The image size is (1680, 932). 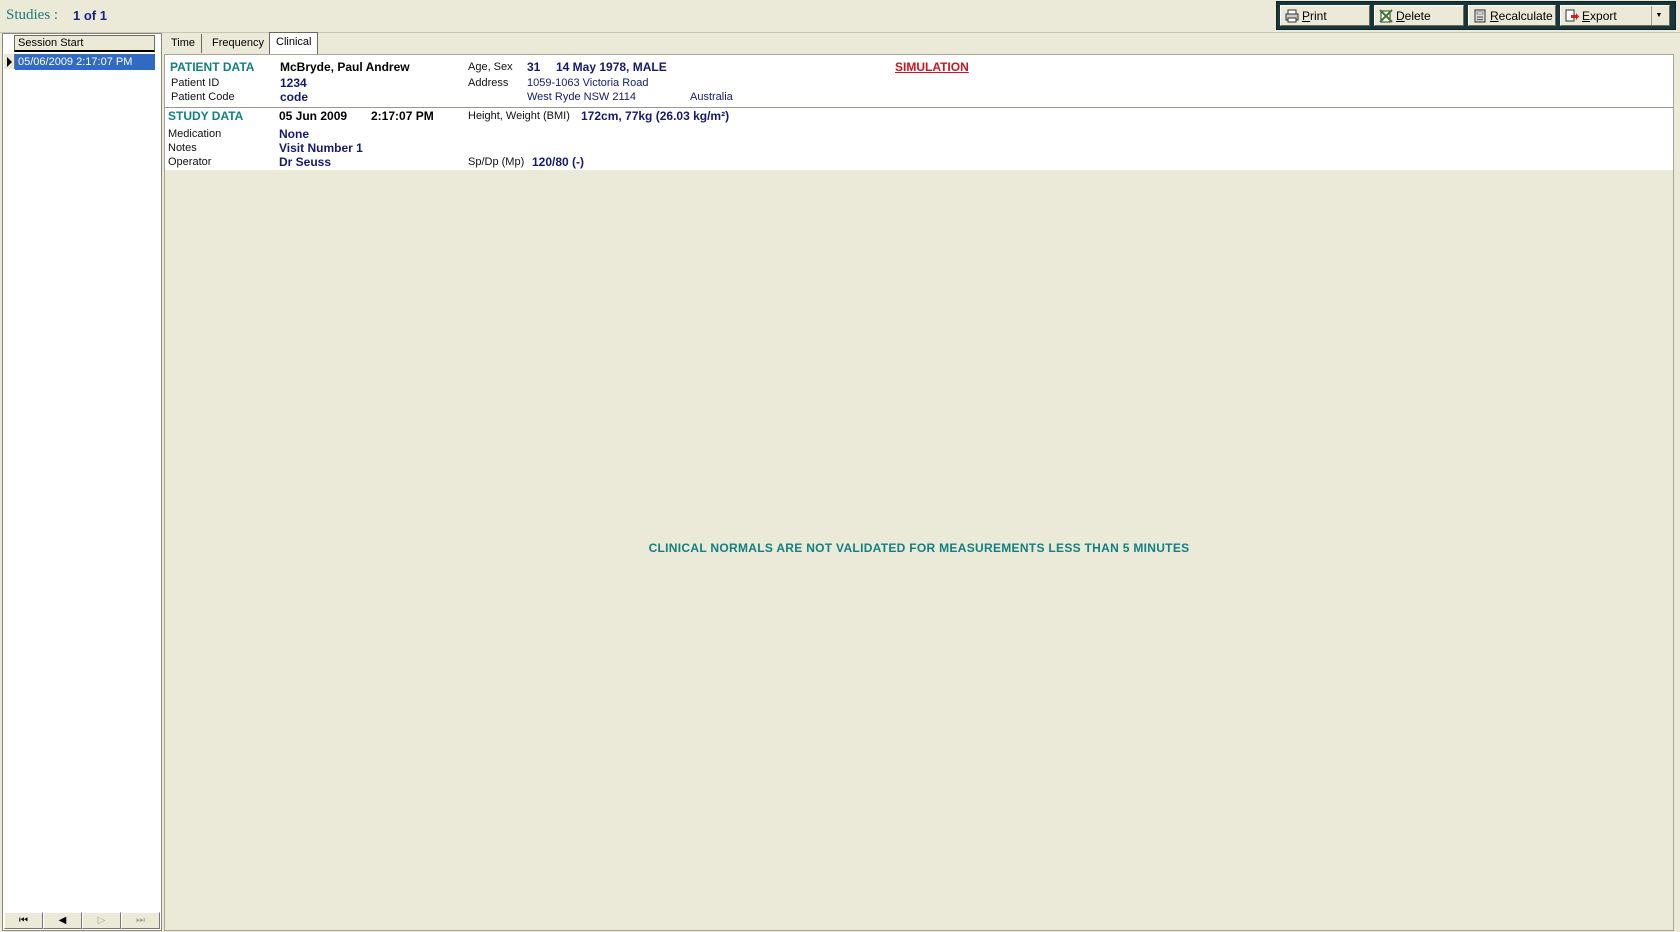 I want to click on simulation-label: SIMULATION, so click(x=932, y=67).